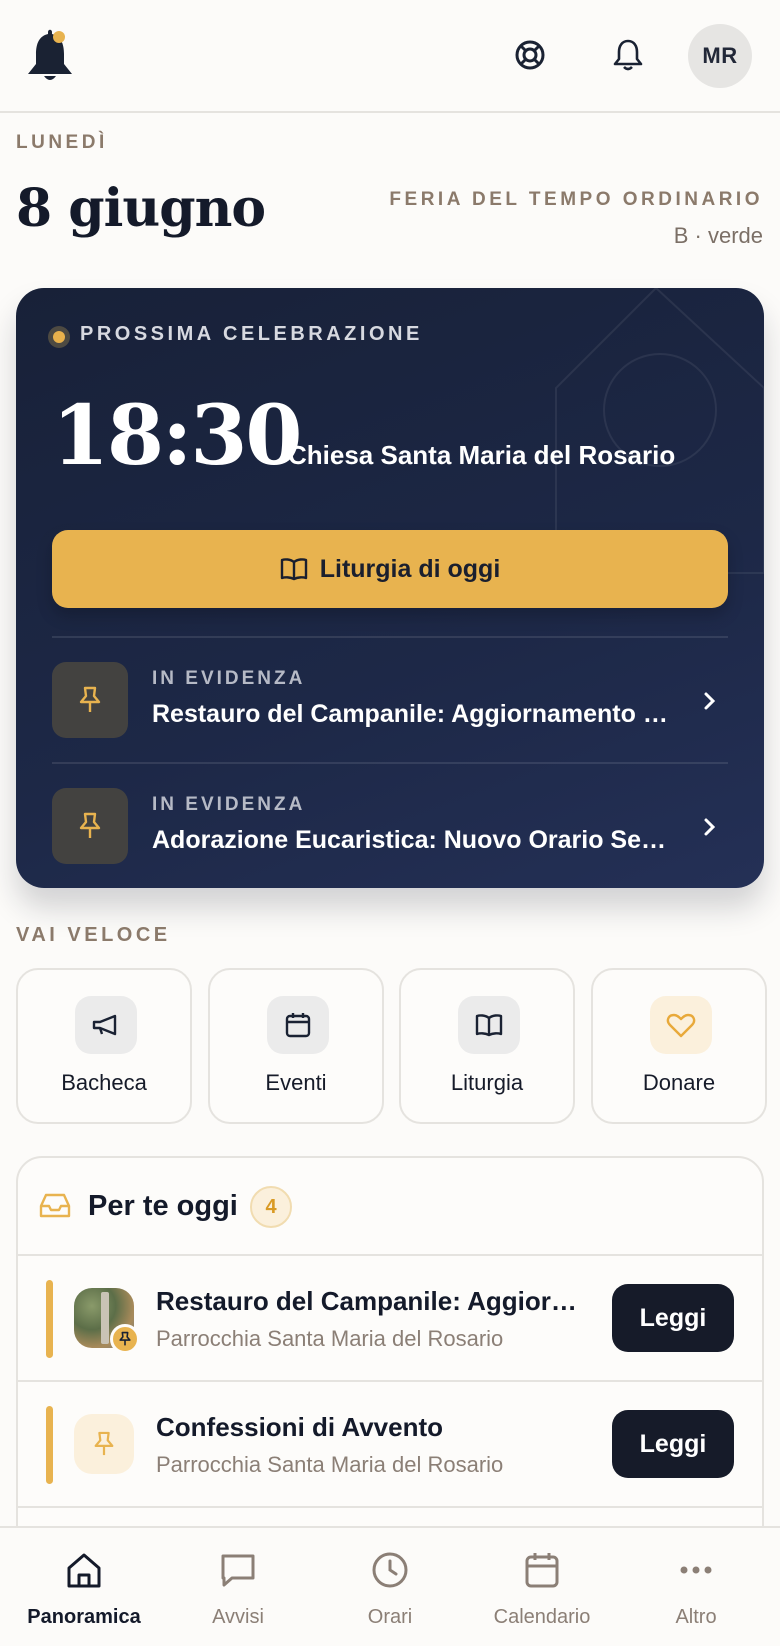 The height and width of the screenshot is (1646, 780). Describe the element at coordinates (696, 1570) in the screenshot. I see `more-icon` at that location.